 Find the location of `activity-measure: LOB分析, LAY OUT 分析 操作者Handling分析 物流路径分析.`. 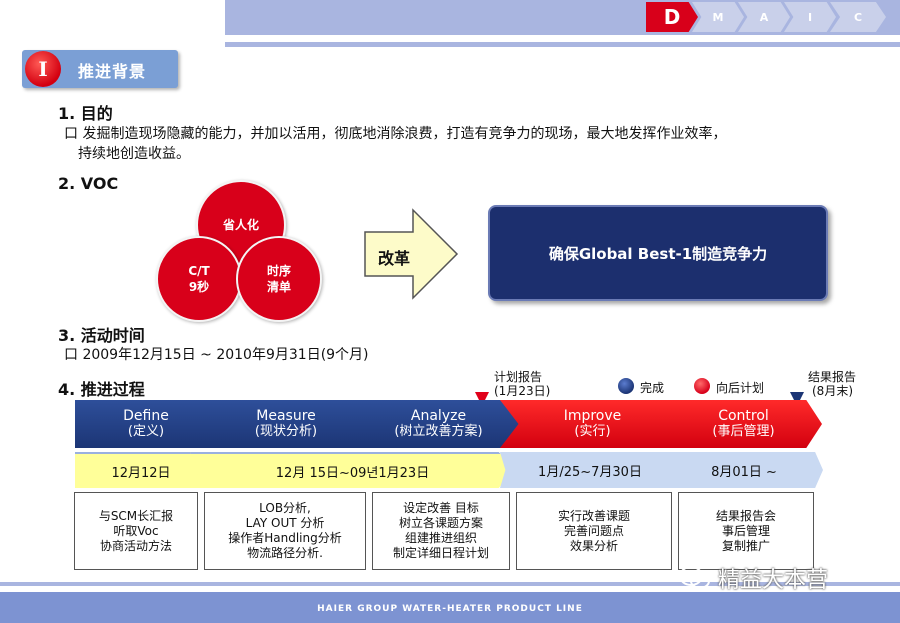

activity-measure: LOB分析, LAY OUT 分析 操作者Handling分析 物流路径分析. is located at coordinates (285, 531).